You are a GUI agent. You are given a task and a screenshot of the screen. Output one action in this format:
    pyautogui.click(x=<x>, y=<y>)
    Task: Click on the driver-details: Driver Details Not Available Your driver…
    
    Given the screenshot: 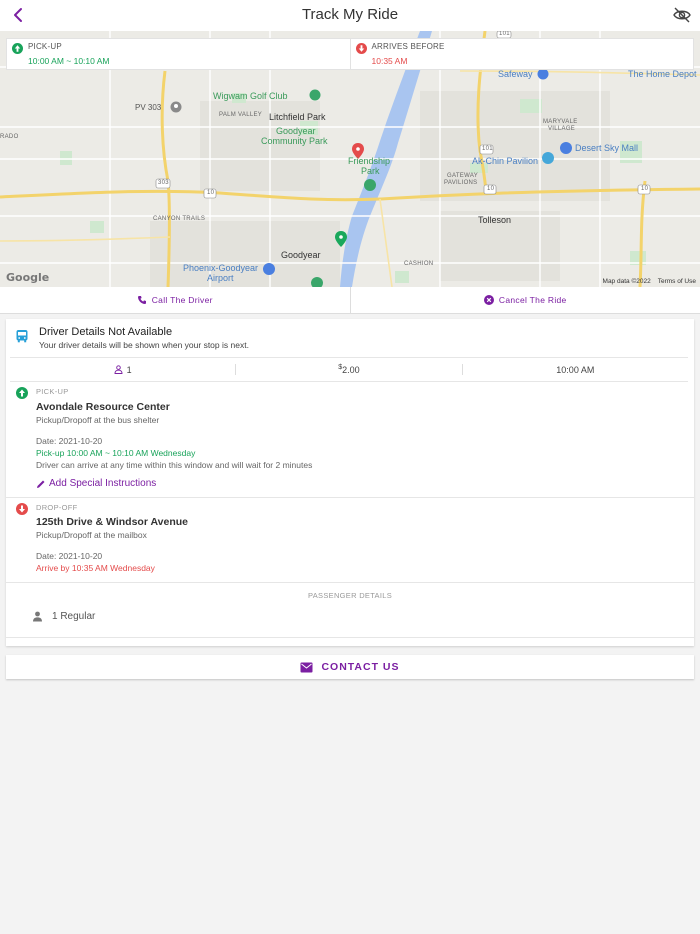 What is the action you would take?
    pyautogui.click(x=350, y=338)
    